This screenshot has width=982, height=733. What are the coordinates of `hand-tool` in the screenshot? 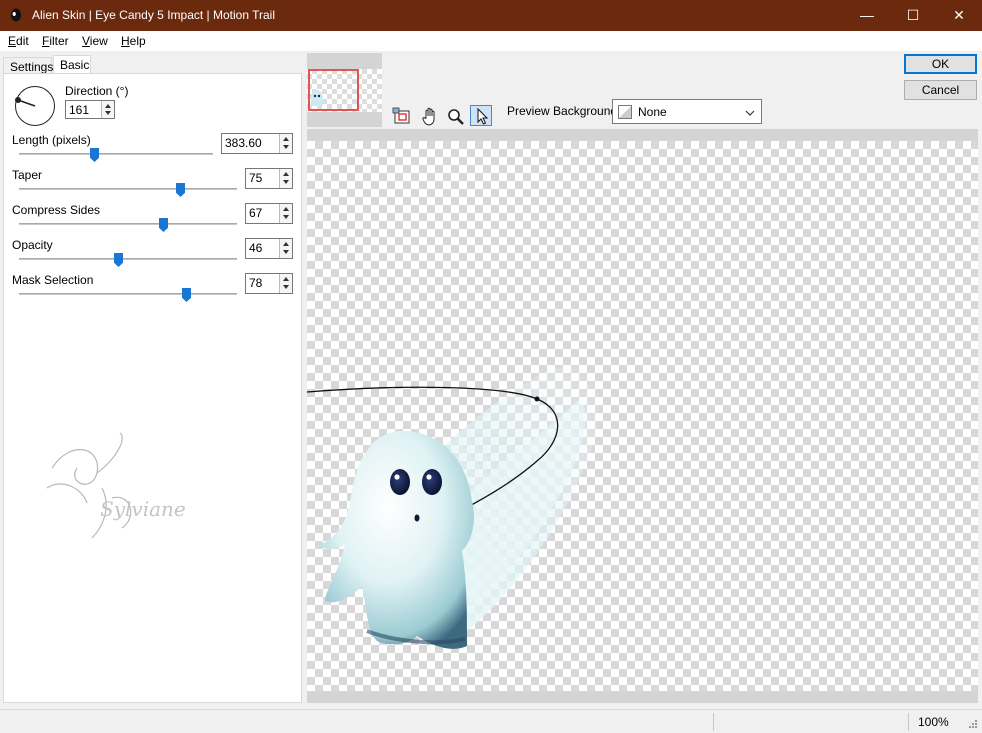 It's located at (429, 115).